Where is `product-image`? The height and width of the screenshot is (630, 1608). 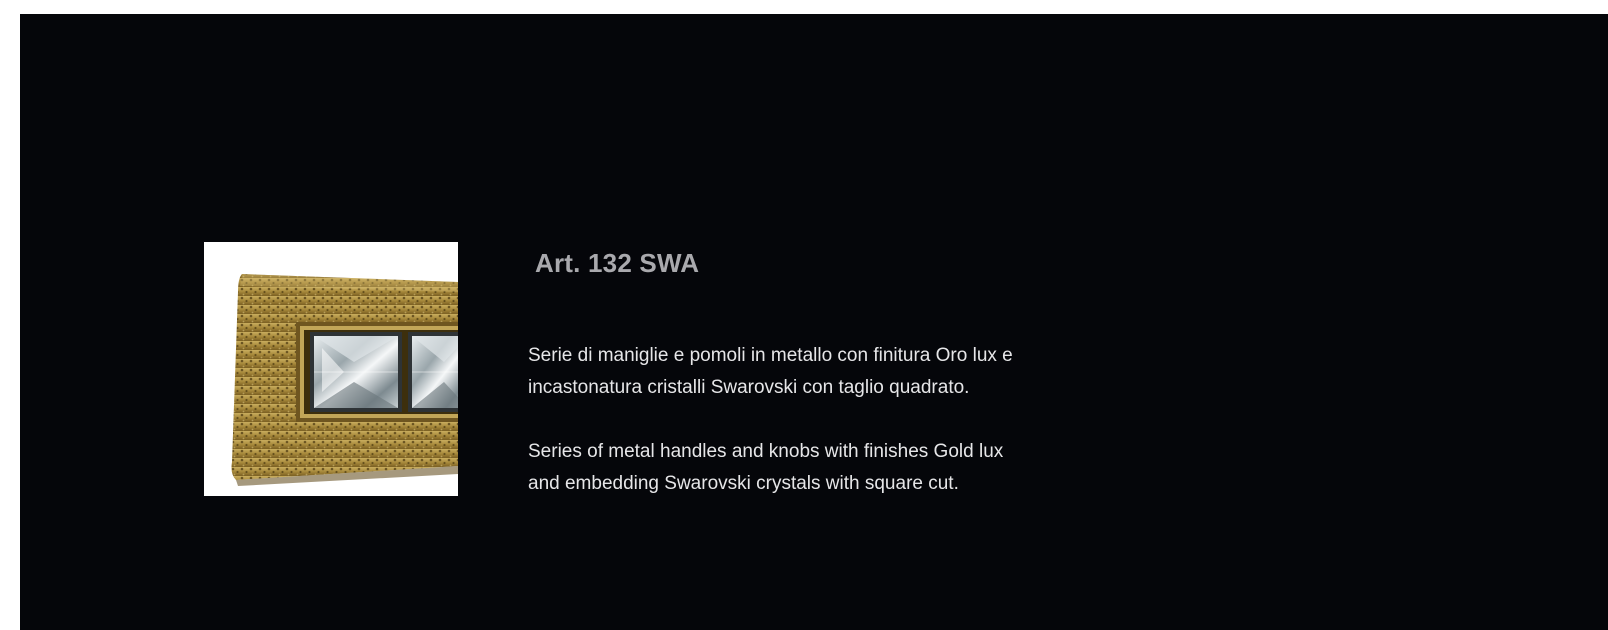
product-image is located at coordinates (331, 369).